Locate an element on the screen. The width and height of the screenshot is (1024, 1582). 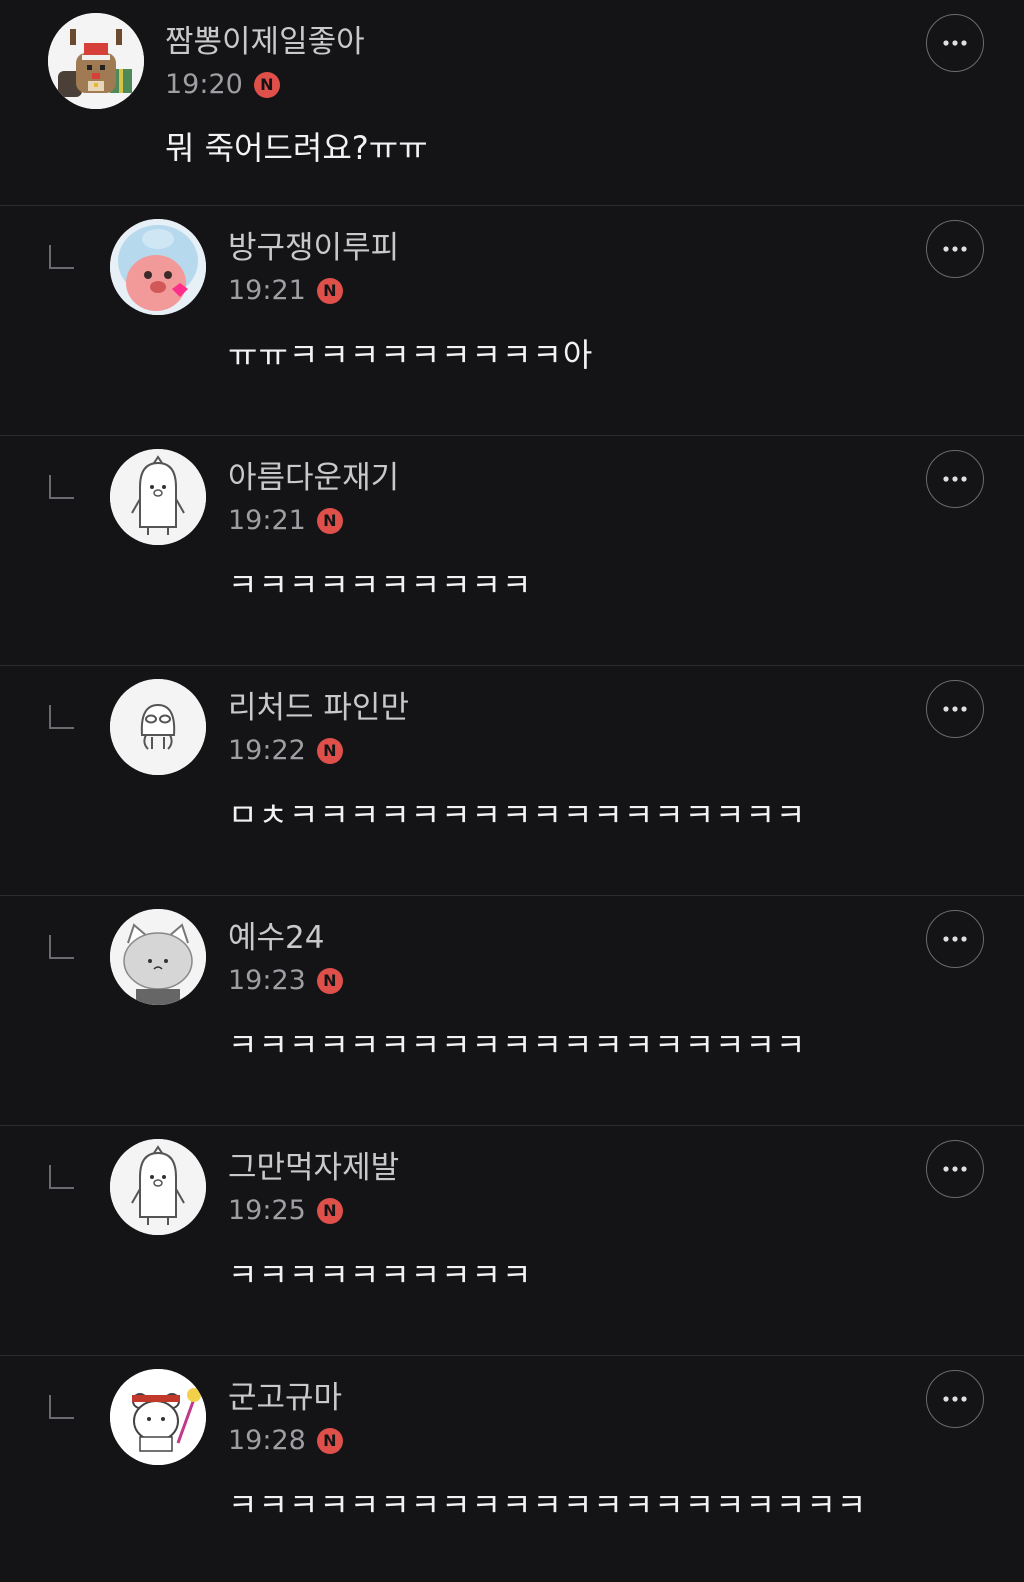
loopy-avatar-icon is located at coordinates (158, 267).